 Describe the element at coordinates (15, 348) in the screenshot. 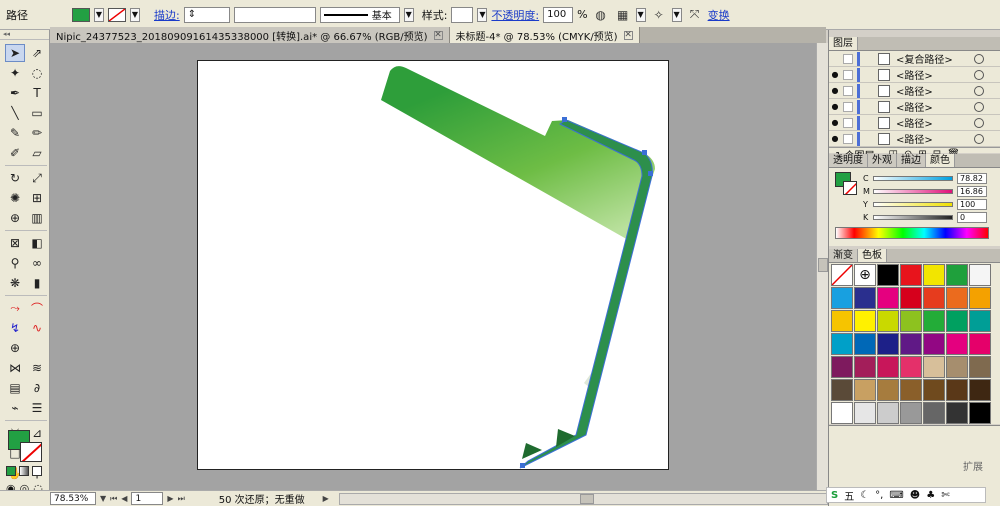

I see `target-tool-icon: ⊕` at that location.